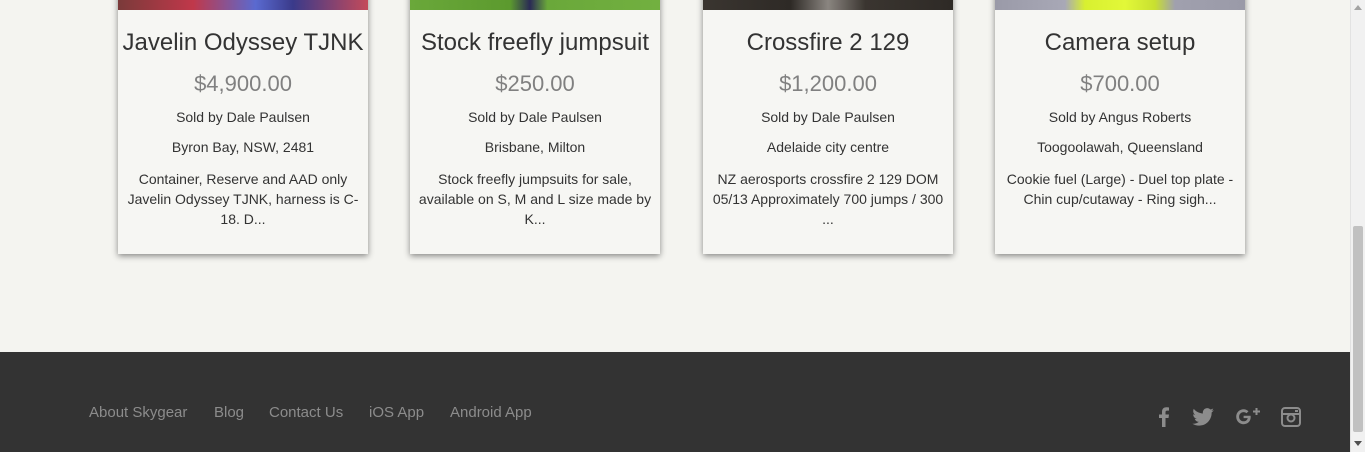 This screenshot has width=1365, height=452. Describe the element at coordinates (1203, 417) in the screenshot. I see `twitter-icon` at that location.